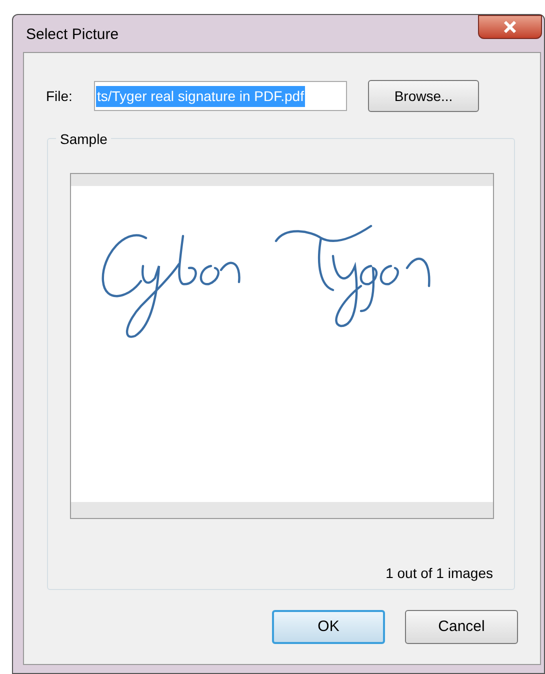  Describe the element at coordinates (72, 35) in the screenshot. I see `window-title: Select Picture` at that location.